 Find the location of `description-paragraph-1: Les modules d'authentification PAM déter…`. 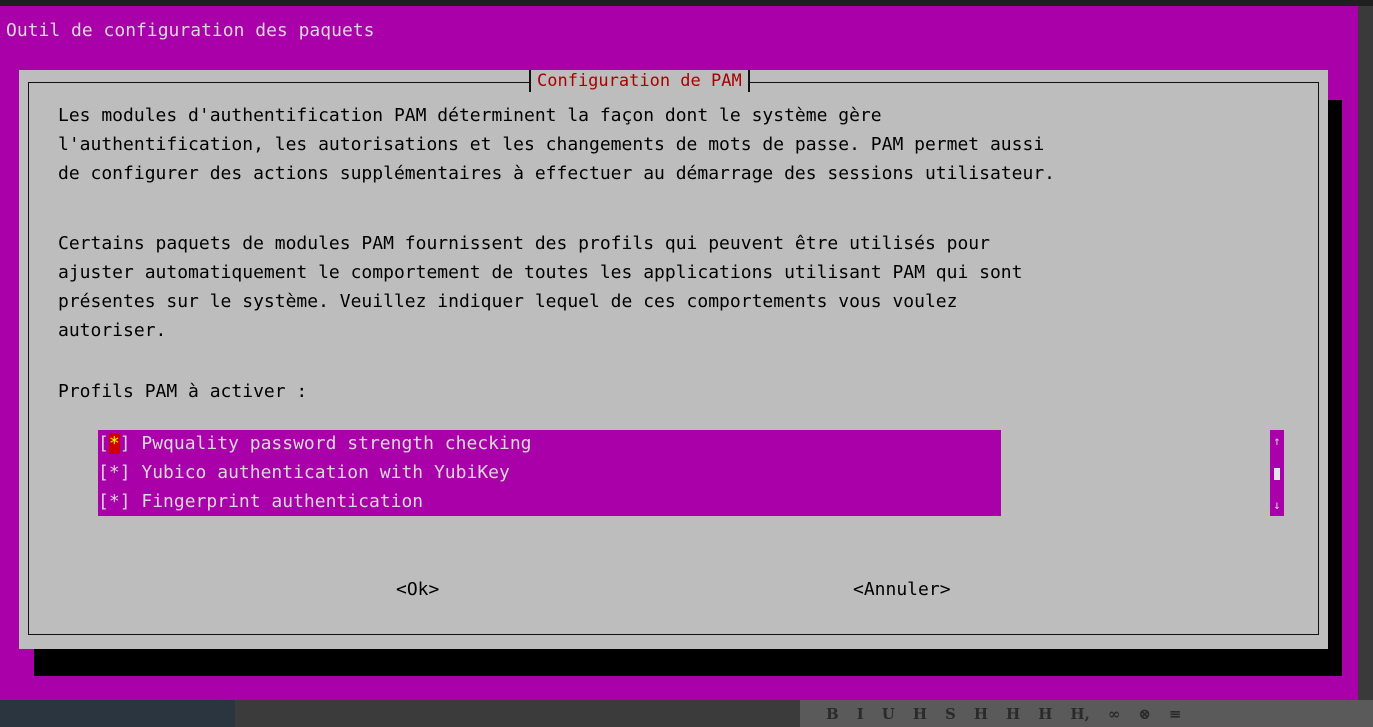

description-paragraph-1: Les modules d'authentification PAM déter… is located at coordinates (556, 144).